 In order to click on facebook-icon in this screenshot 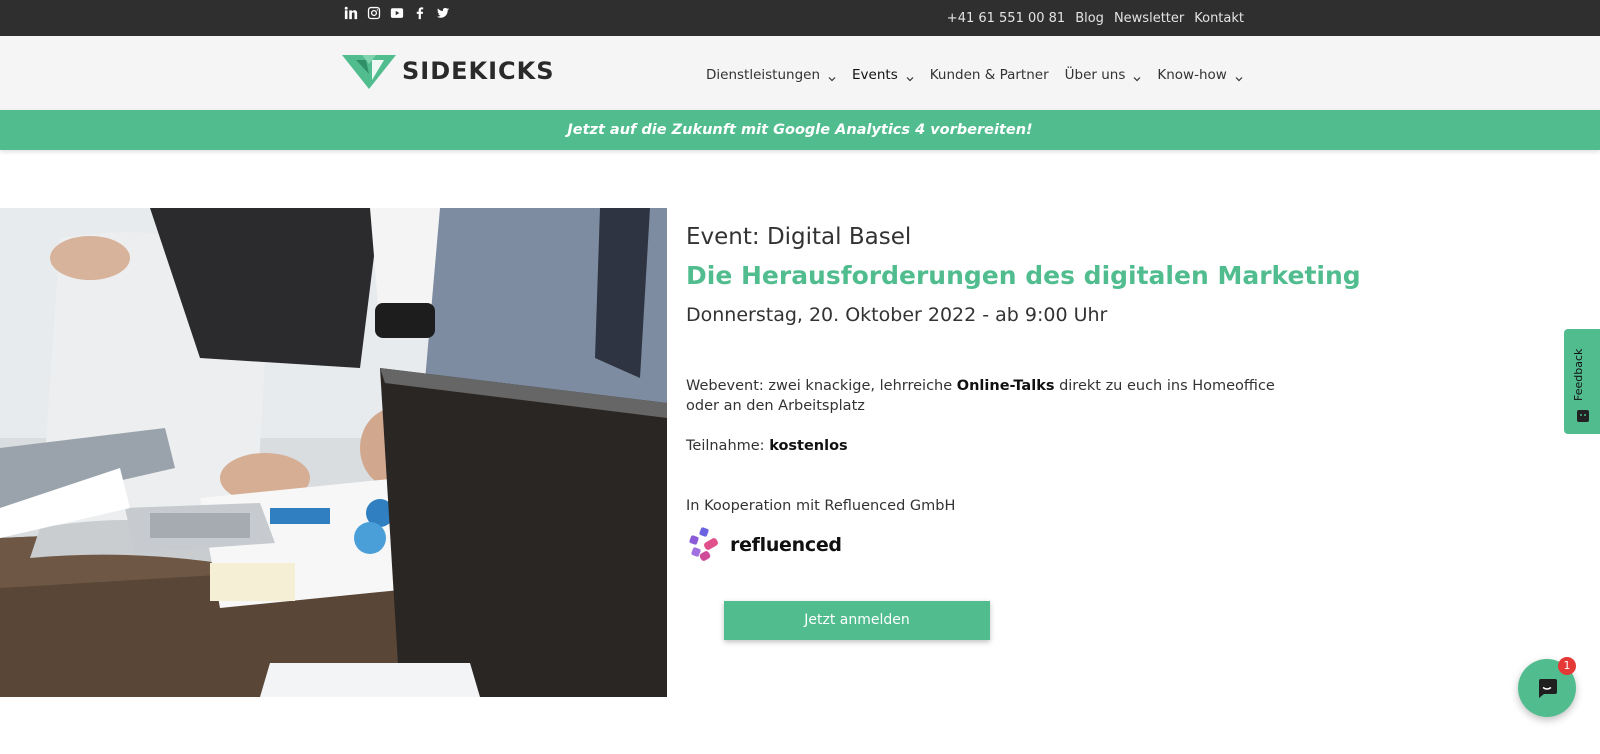, I will do `click(420, 13)`.